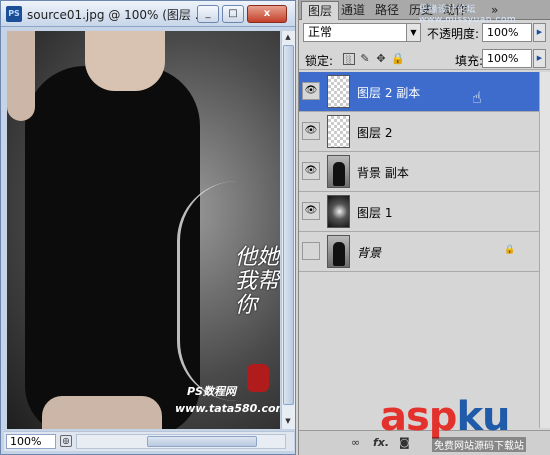 This screenshot has width=550, height=455. What do you see at coordinates (453, 34) in the screenshot?
I see `opacity-label: 不透明度:` at bounding box center [453, 34].